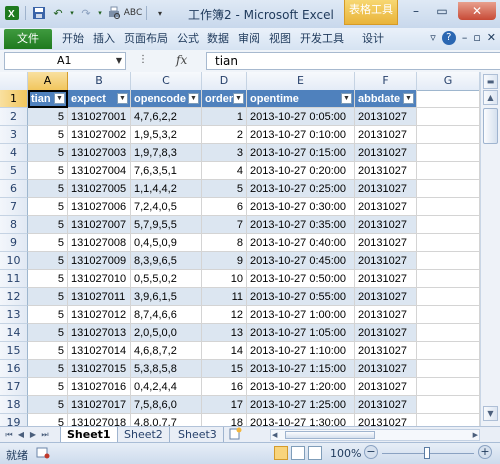 The width and height of the screenshot is (500, 464). What do you see at coordinates (224, 351) in the screenshot?
I see `cell: 14` at bounding box center [224, 351].